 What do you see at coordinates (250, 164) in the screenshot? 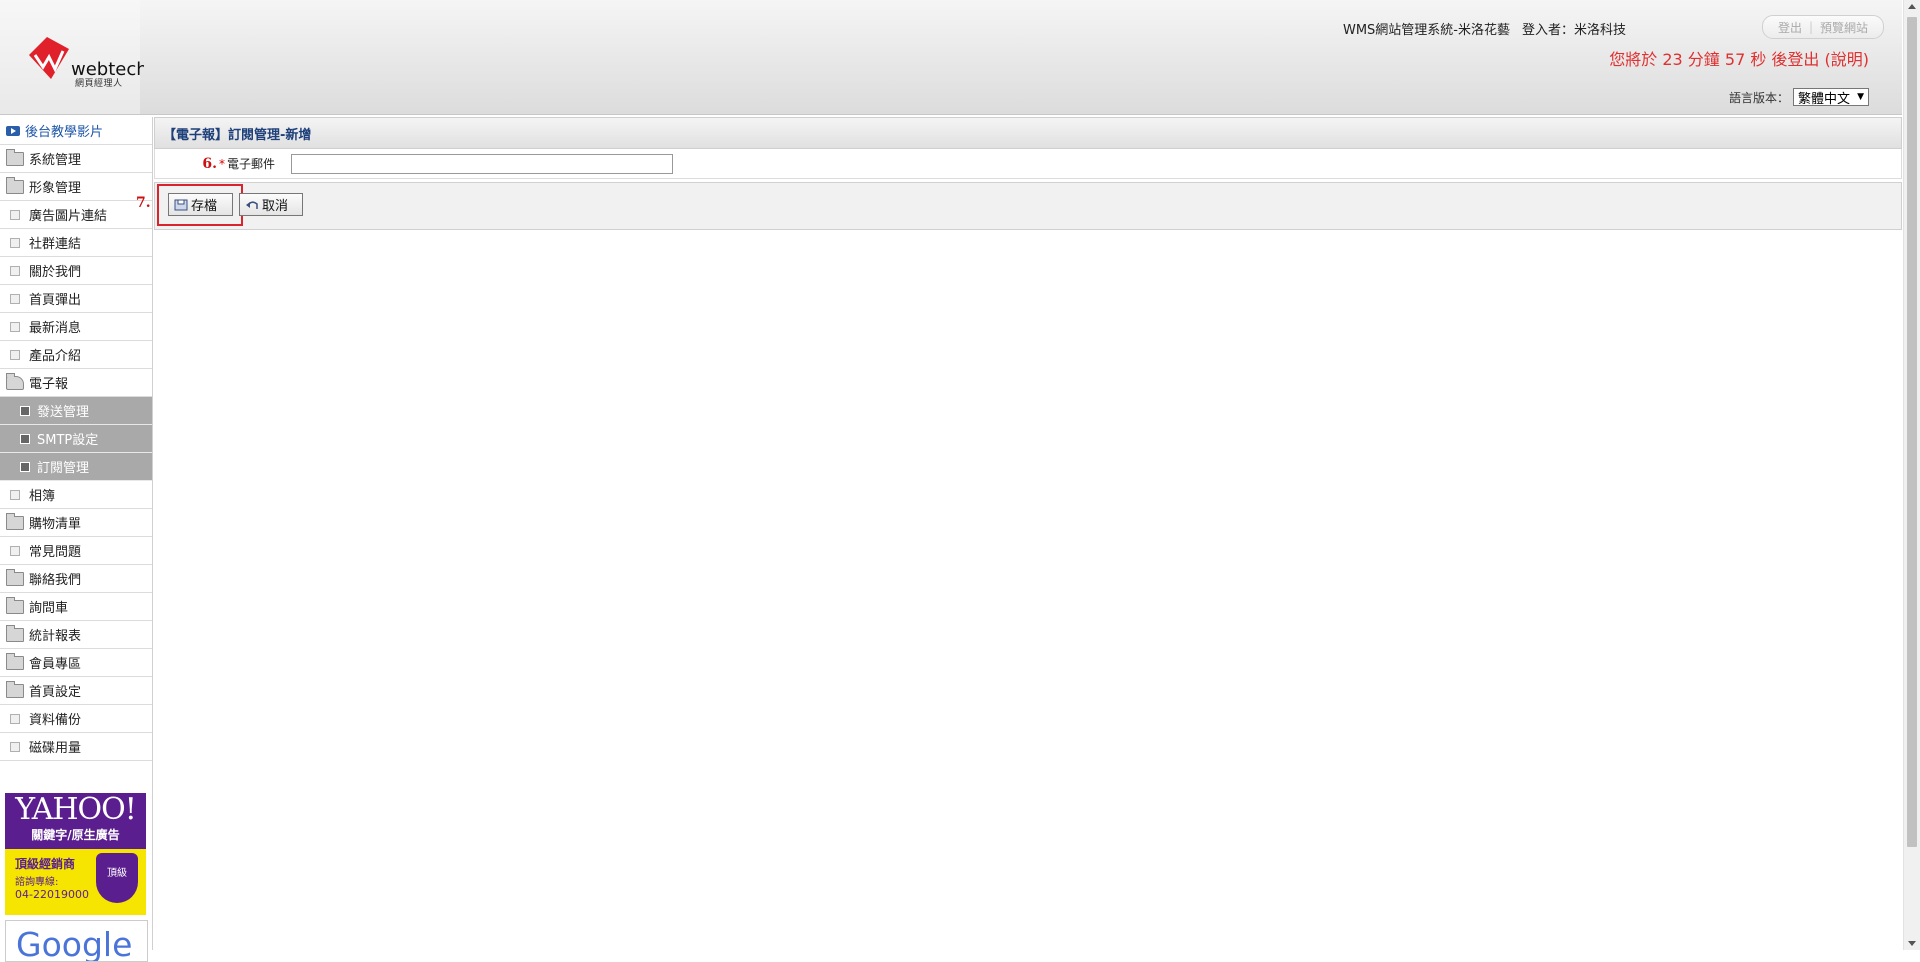
I see `email-label: 電子郵件` at bounding box center [250, 164].